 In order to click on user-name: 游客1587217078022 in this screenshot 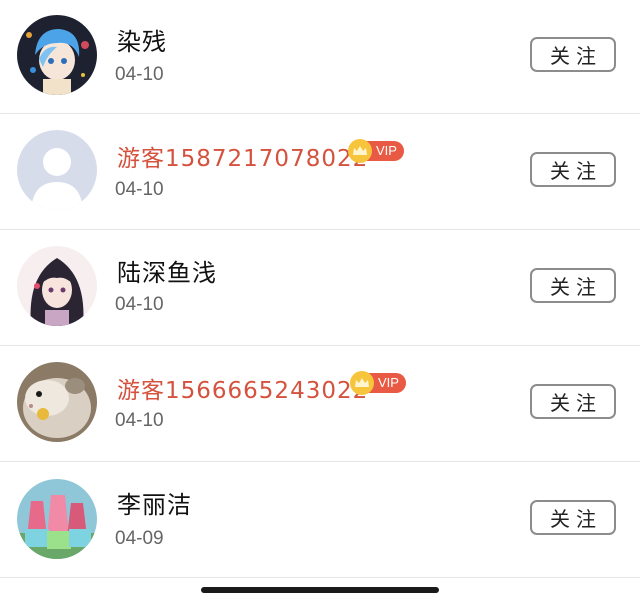, I will do `click(242, 156)`.